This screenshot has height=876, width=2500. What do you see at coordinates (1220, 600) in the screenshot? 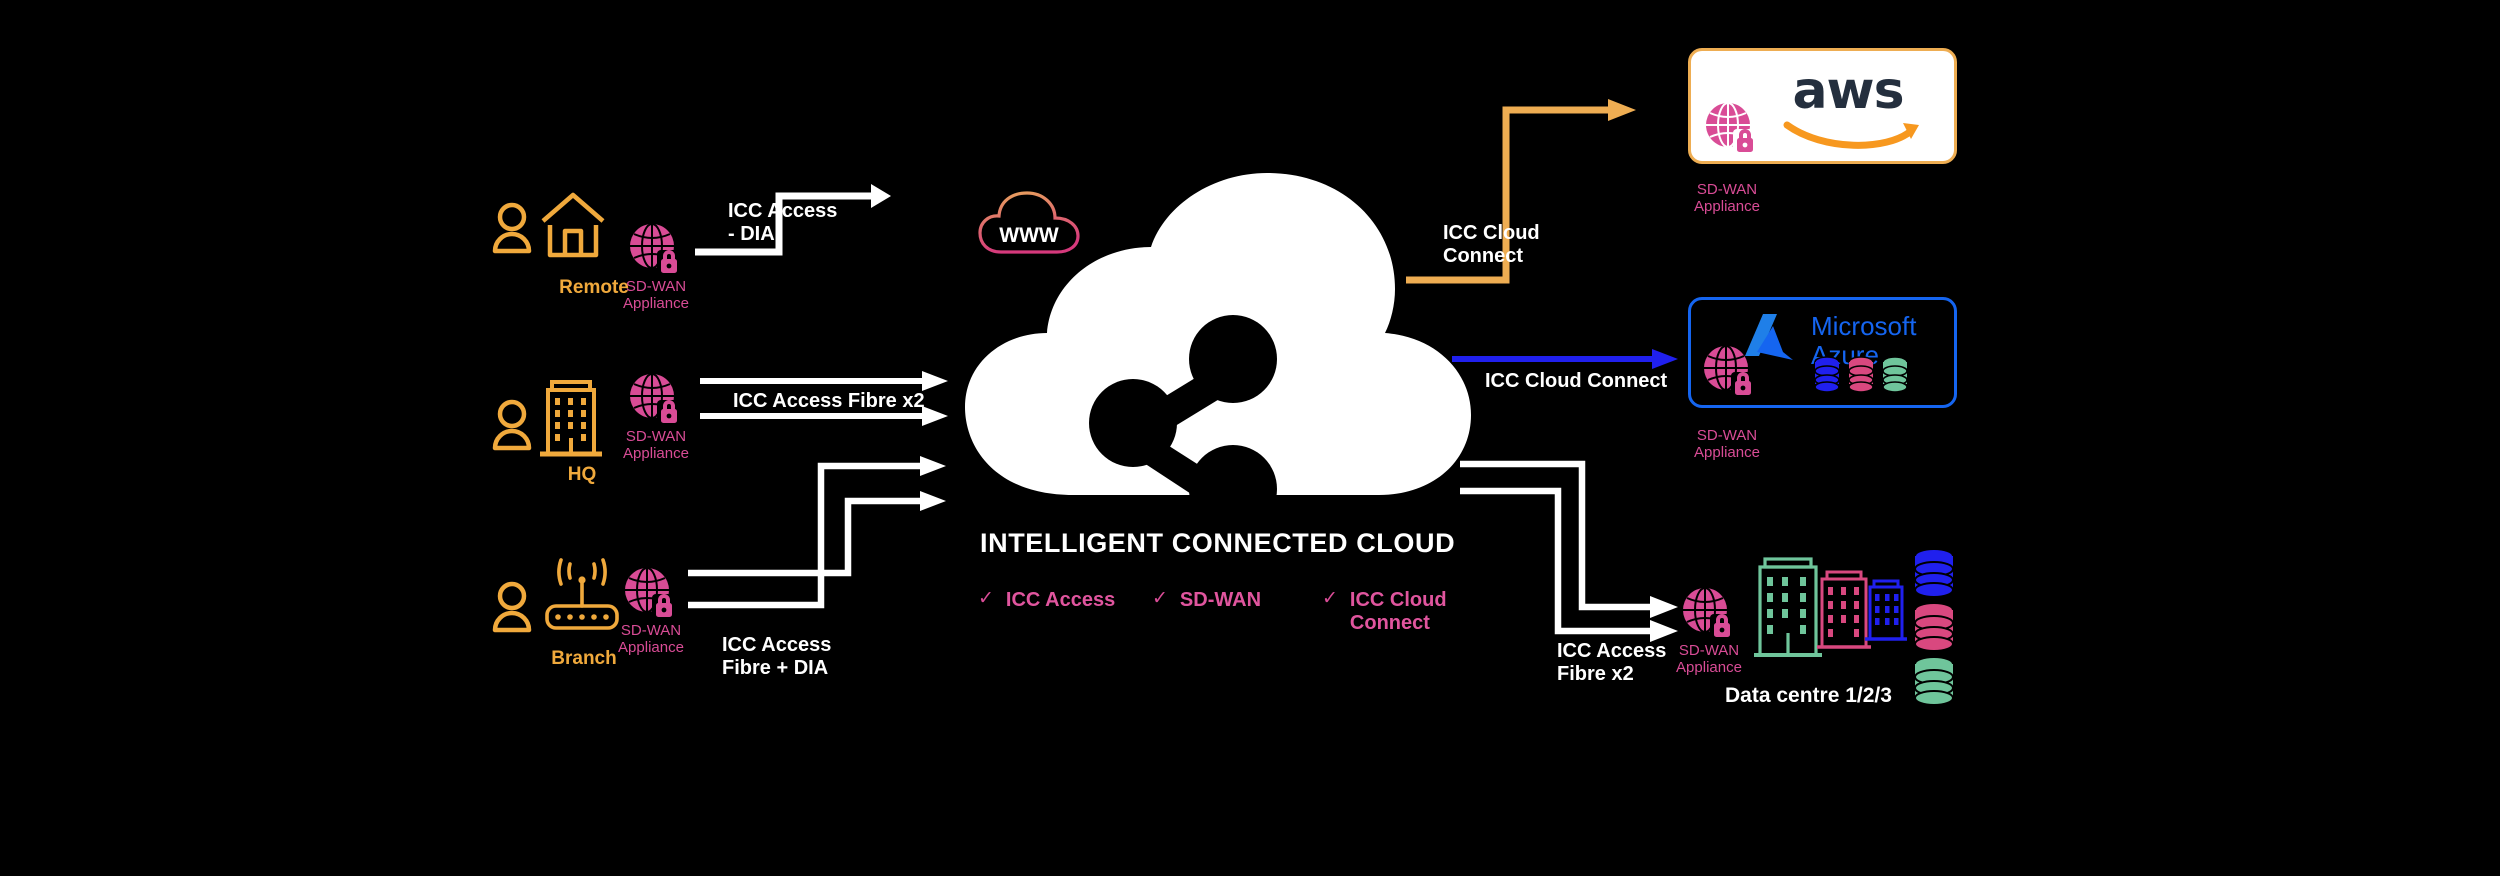
I see `feature-label: SD-WAN` at bounding box center [1220, 600].